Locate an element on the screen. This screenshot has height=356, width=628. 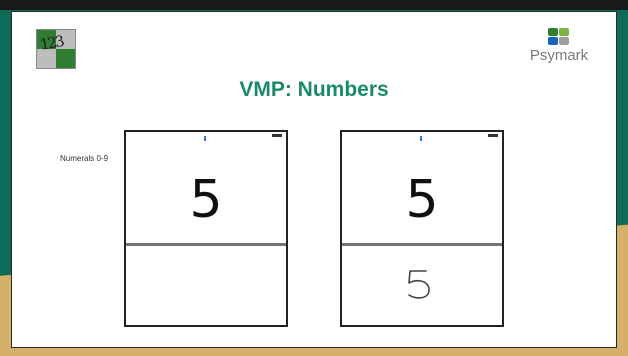
psymark-brand: Psymark is located at coordinates (559, 55).